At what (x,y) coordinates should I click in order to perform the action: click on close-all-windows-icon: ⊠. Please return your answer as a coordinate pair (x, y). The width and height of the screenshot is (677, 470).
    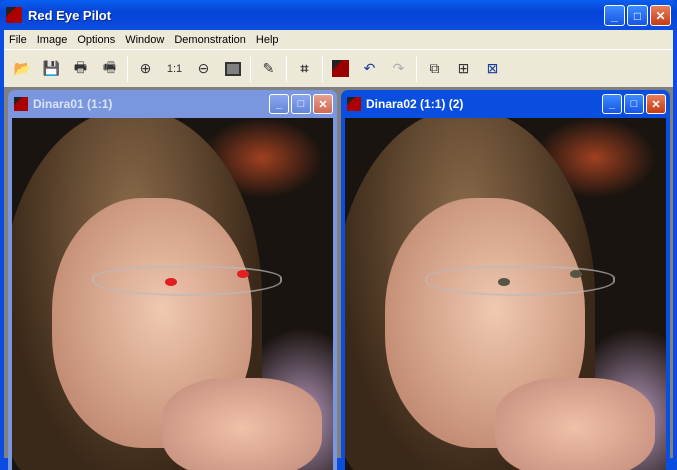
    Looking at the image, I should click on (492, 69).